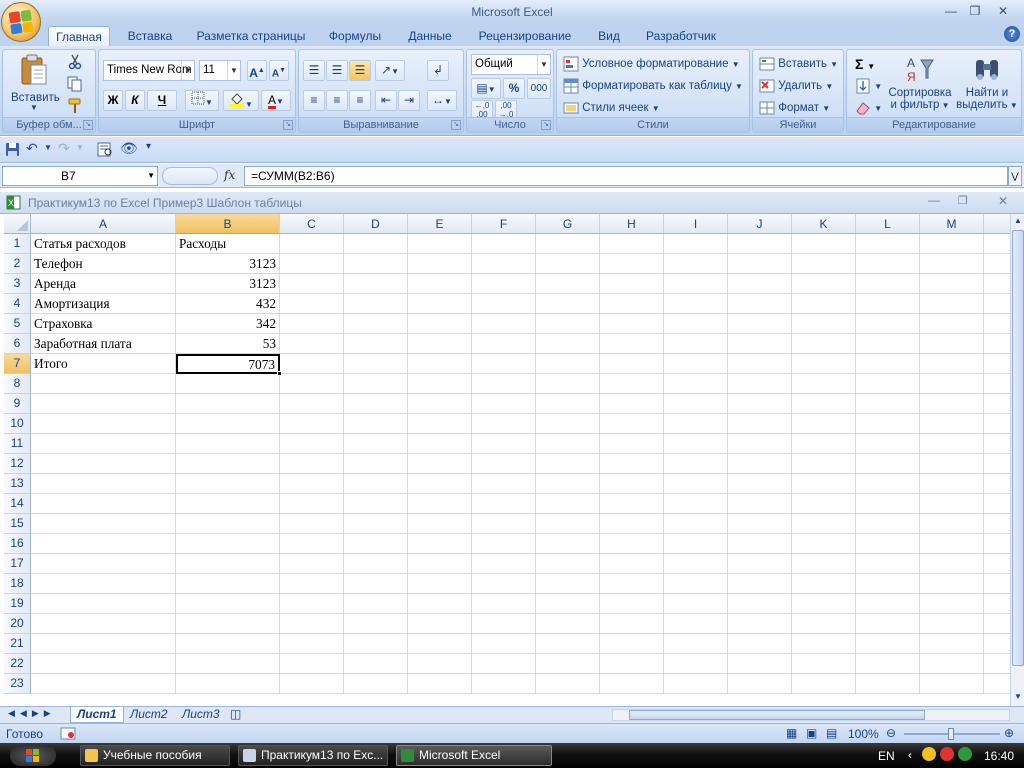  Describe the element at coordinates (1015, 176) in the screenshot. I see `expand-formula-bar-icon: ⋁` at that location.